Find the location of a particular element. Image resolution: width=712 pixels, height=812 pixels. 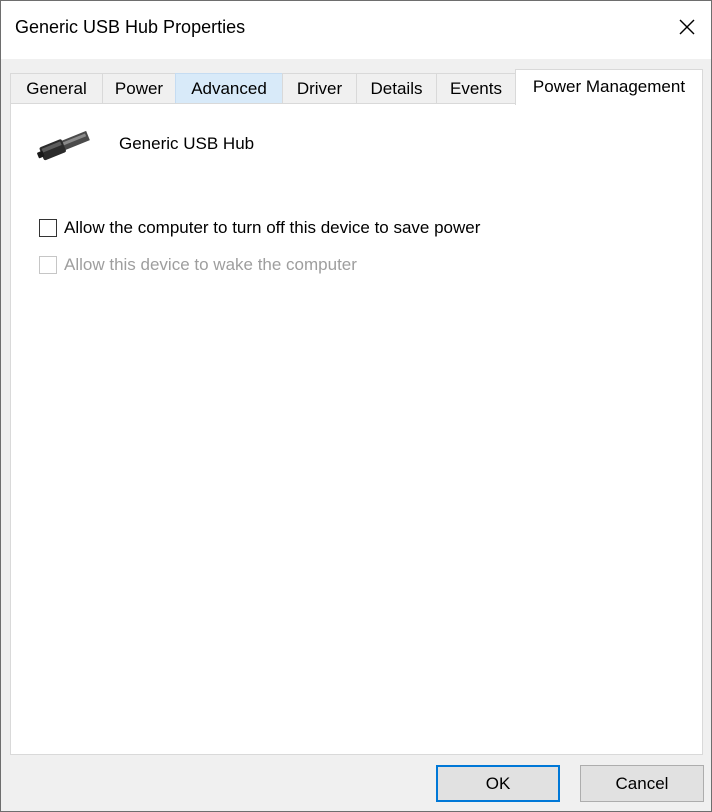

tab-label: Details is located at coordinates (396, 88).